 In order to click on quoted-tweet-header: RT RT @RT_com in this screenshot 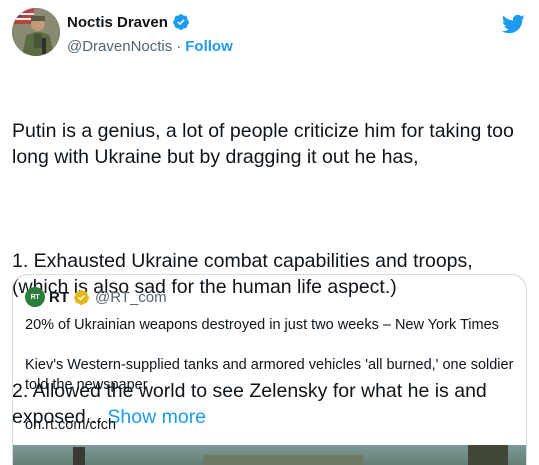, I will do `click(96, 297)`.